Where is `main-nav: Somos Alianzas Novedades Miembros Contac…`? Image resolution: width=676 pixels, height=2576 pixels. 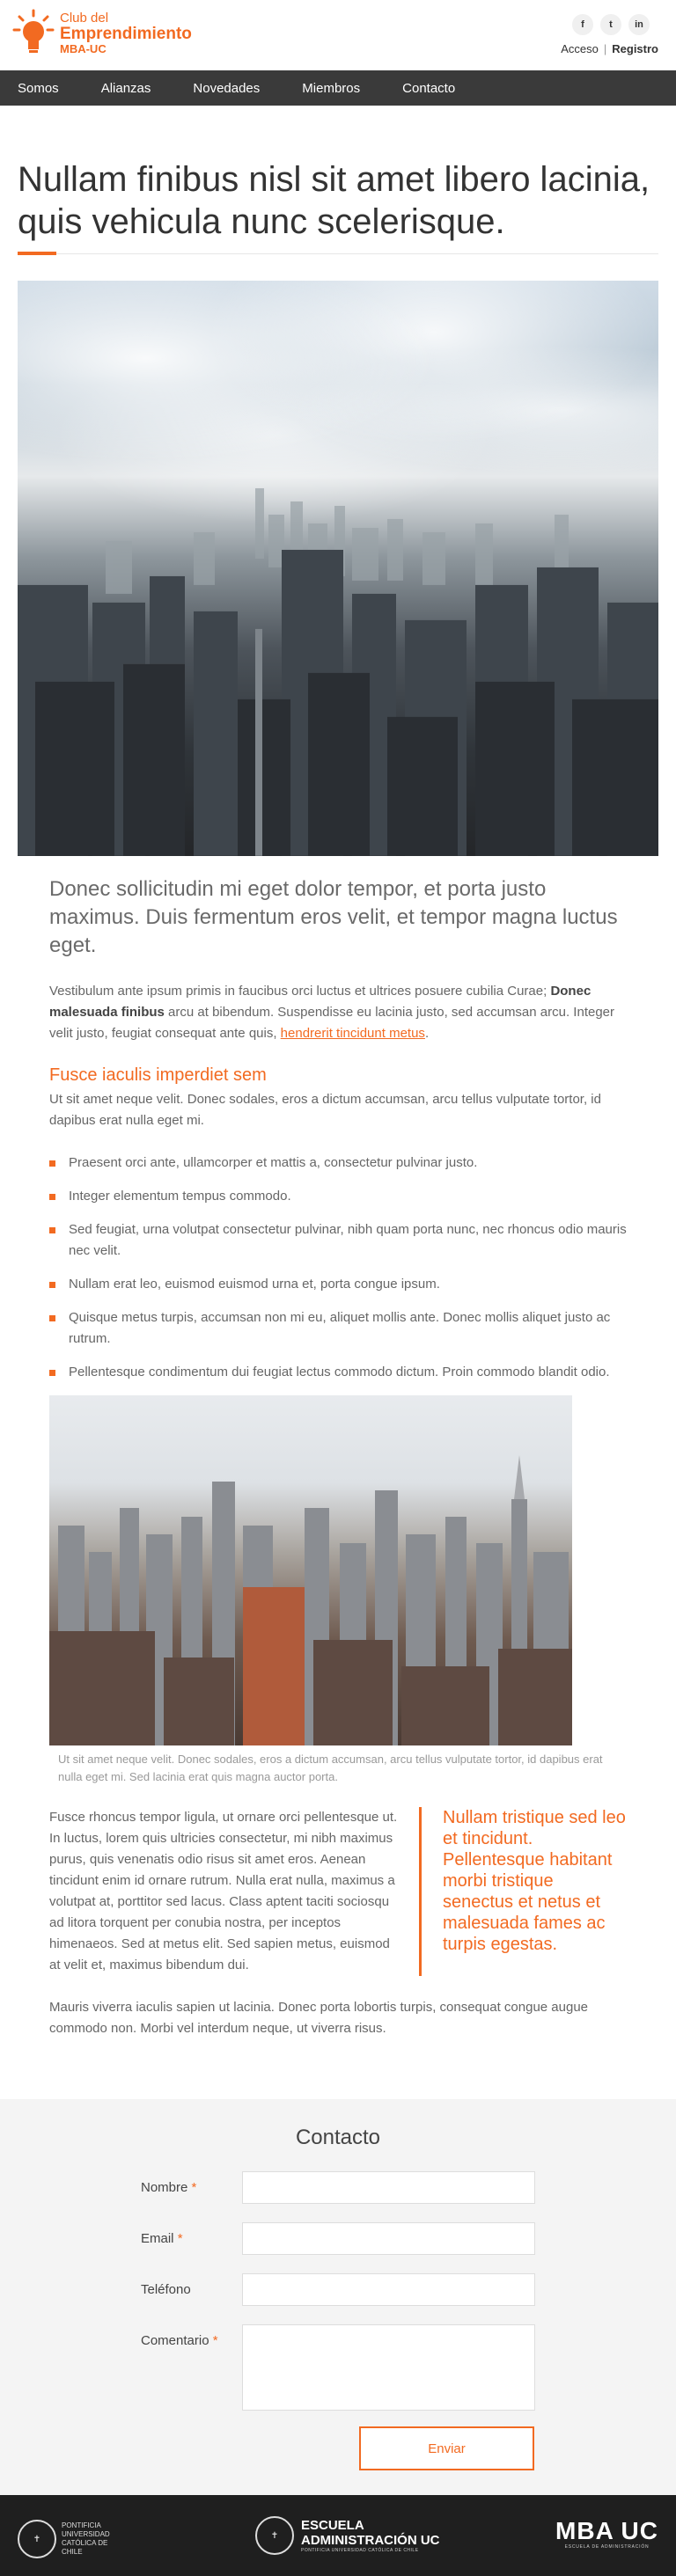
main-nav: Somos Alianzas Novedades Miembros Contac… is located at coordinates (338, 88).